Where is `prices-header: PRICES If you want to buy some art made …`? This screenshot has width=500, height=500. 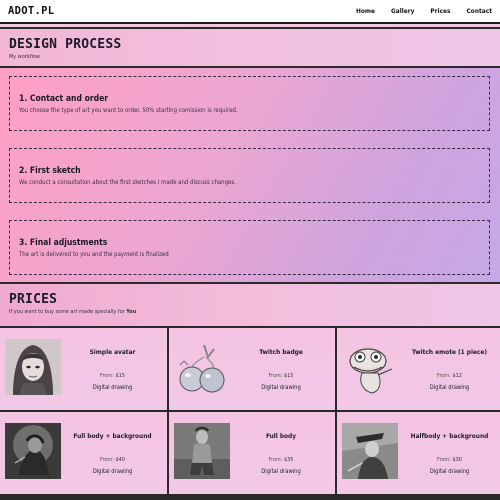 prices-header: PRICES If you want to buy some art made … is located at coordinates (250, 305).